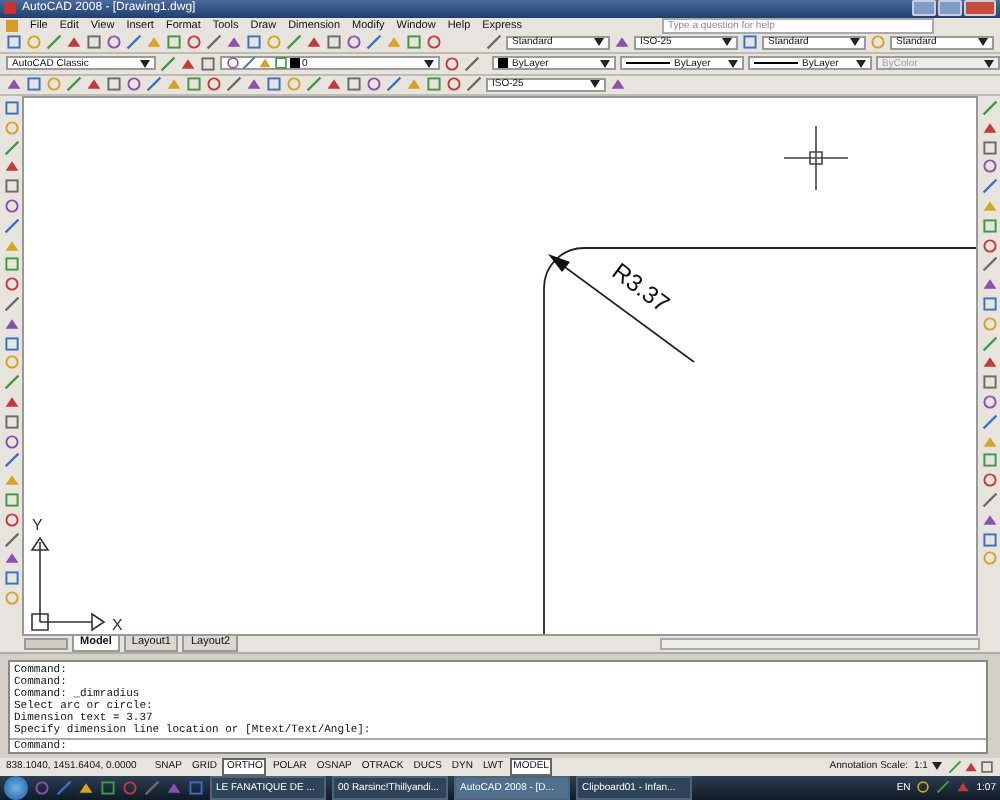 This screenshot has width=1000, height=800. I want to click on app-logo-icon, so click(10, 8).